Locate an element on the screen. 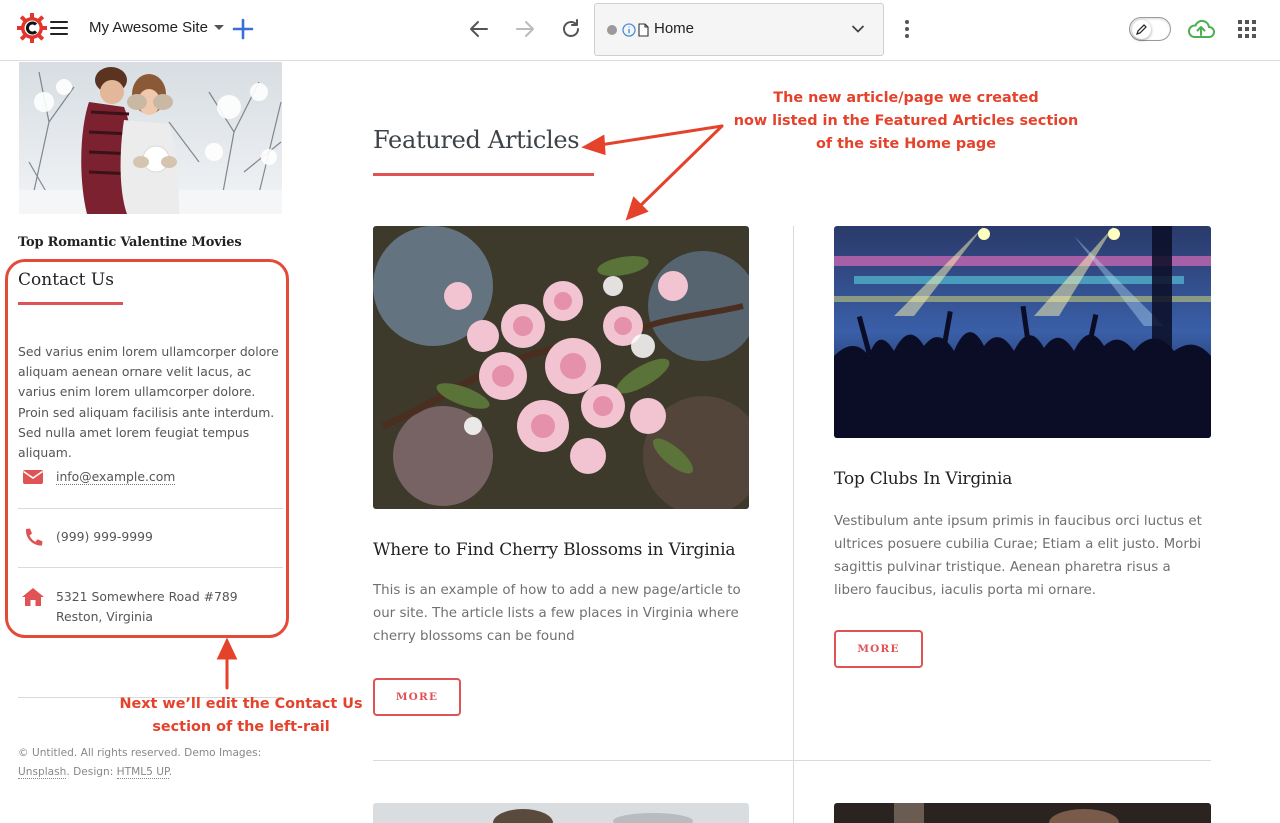  refresh-icon is located at coordinates (571, 29).